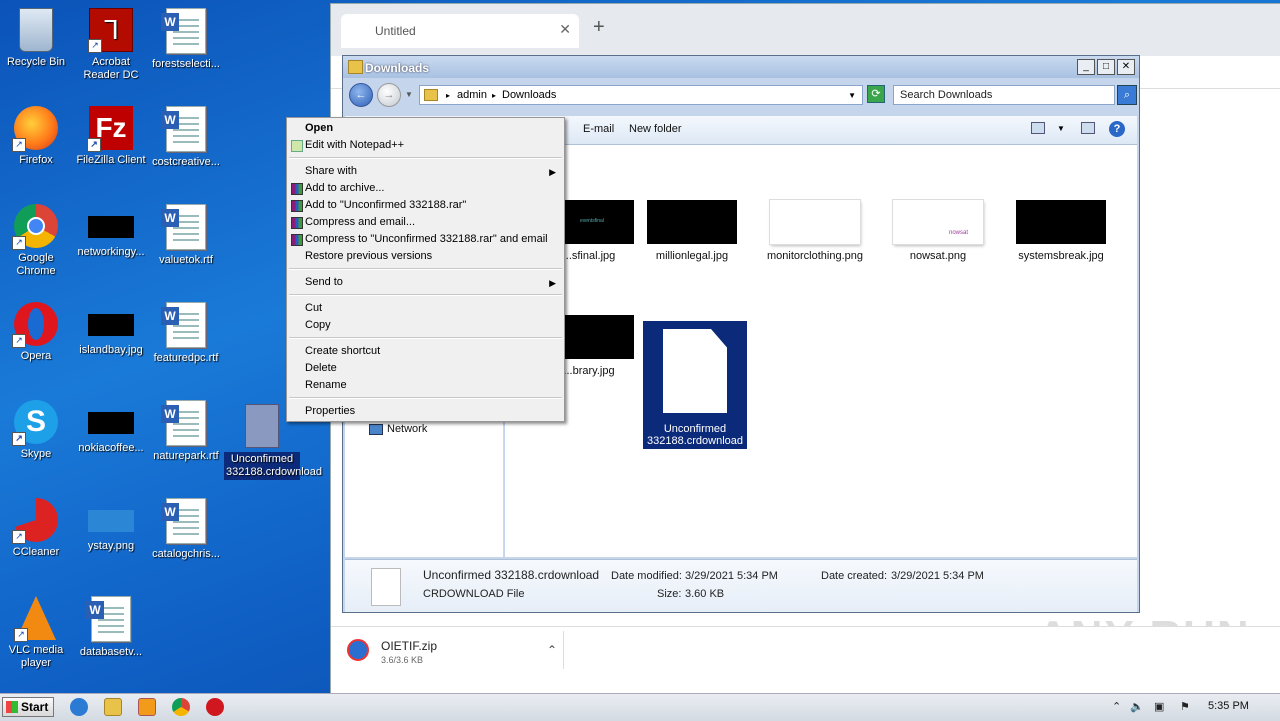  I want to click on skype-icon: S ↗, so click(35, 423).